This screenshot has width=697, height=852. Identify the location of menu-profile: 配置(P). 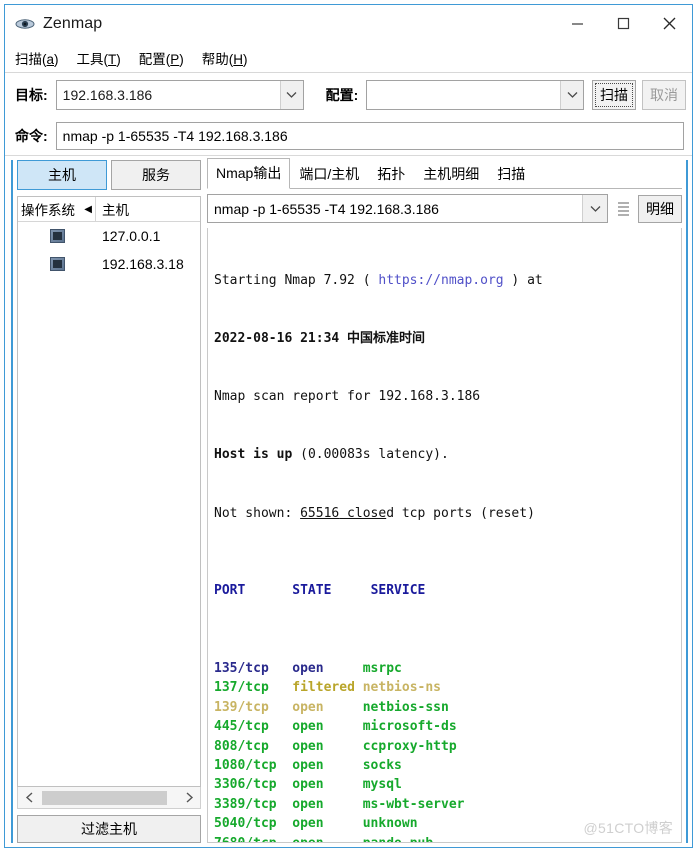
(166, 58).